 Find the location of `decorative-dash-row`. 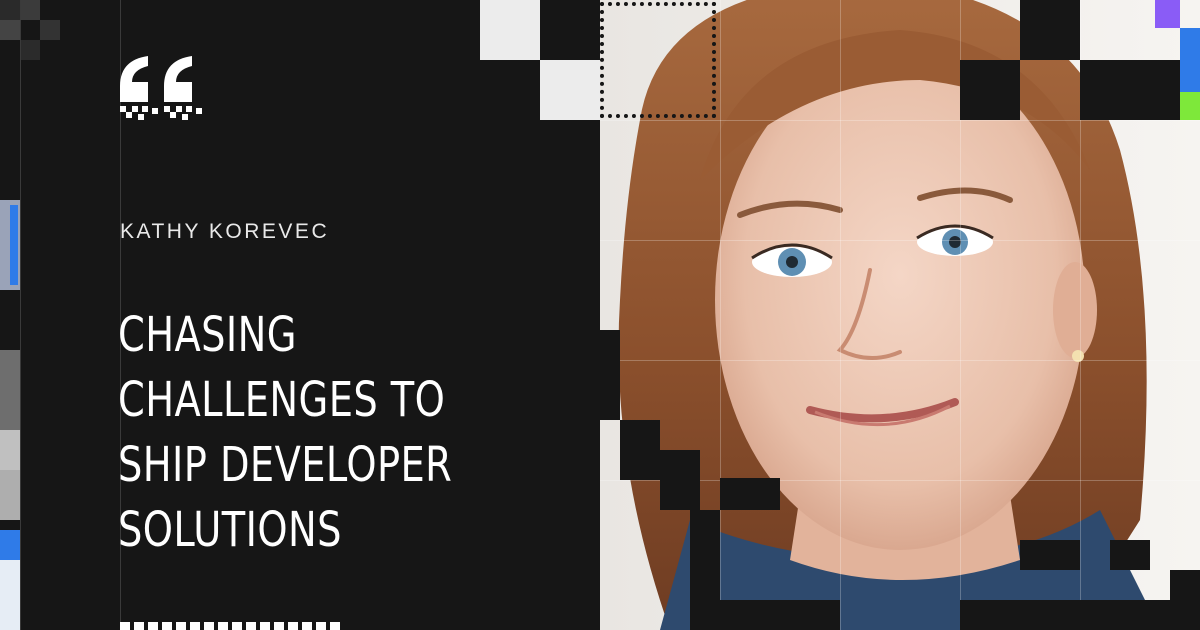

decorative-dash-row is located at coordinates (238, 626).